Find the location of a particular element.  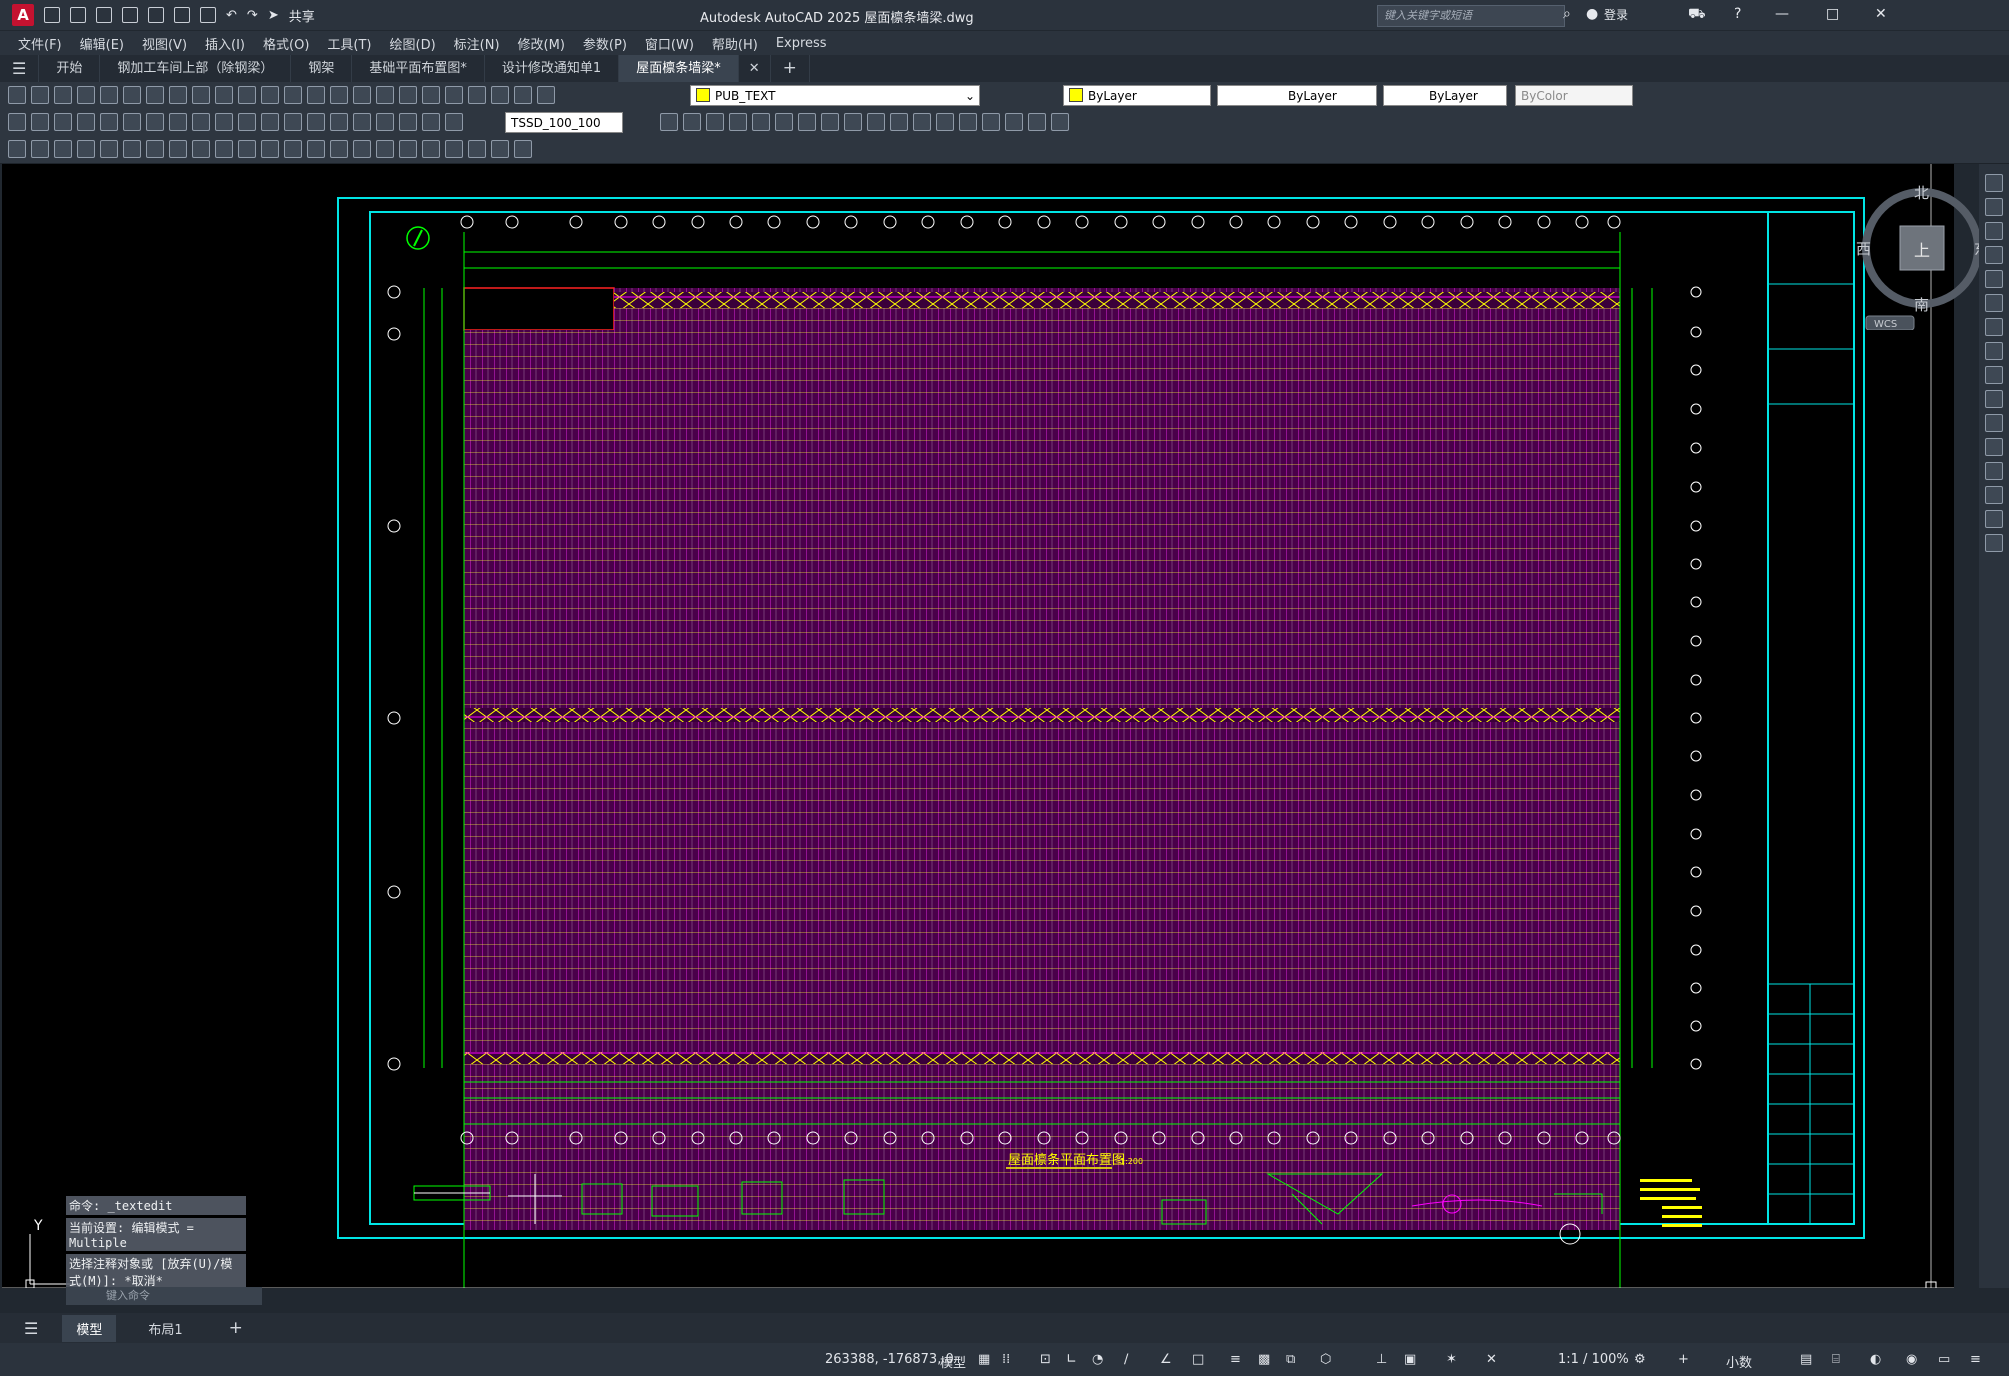

menu-item-insert: 插入(I) is located at coordinates (225, 43).